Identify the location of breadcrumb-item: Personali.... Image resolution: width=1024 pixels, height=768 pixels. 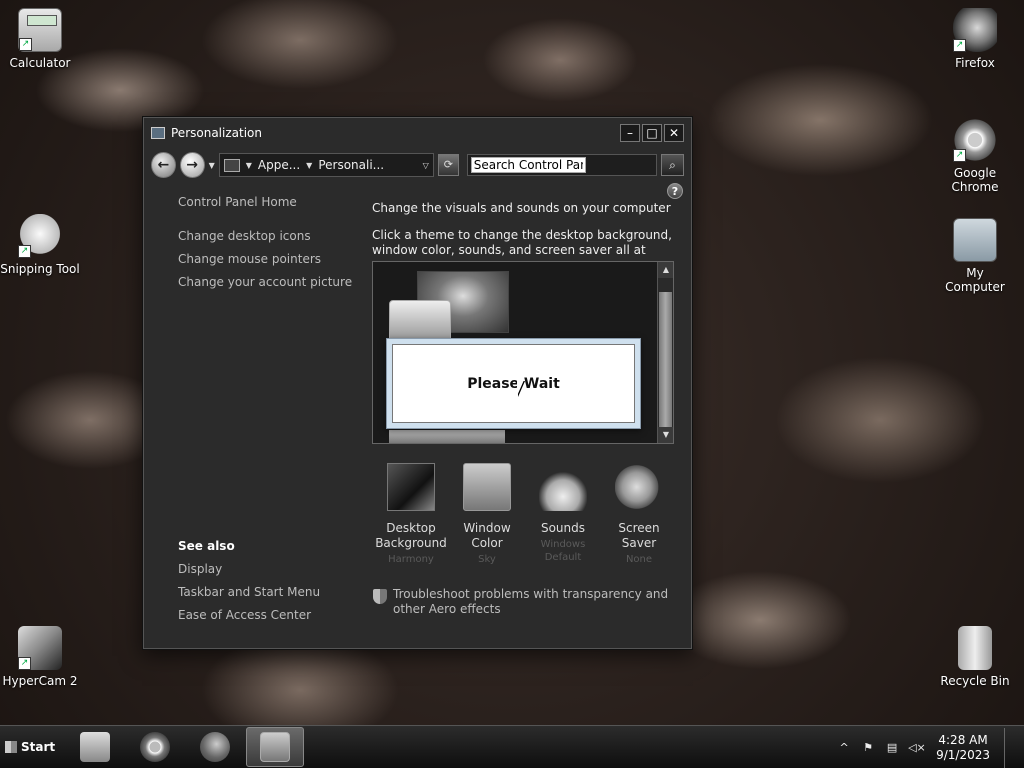
(351, 165).